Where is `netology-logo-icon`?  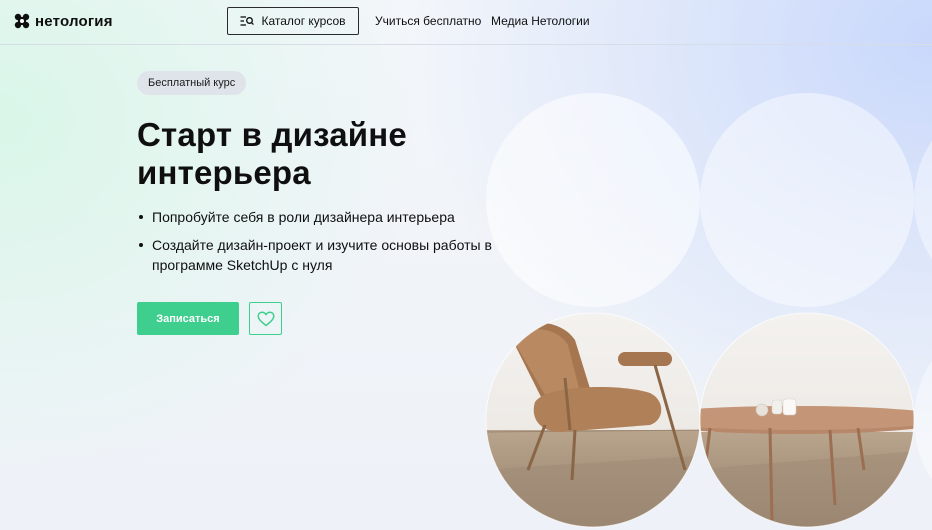
netology-logo-icon is located at coordinates (22, 21).